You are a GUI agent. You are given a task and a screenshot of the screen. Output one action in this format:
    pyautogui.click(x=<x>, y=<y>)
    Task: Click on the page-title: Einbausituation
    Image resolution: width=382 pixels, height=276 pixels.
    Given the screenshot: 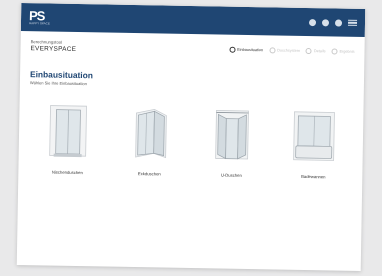 What is the action you would take?
    pyautogui.click(x=61, y=75)
    